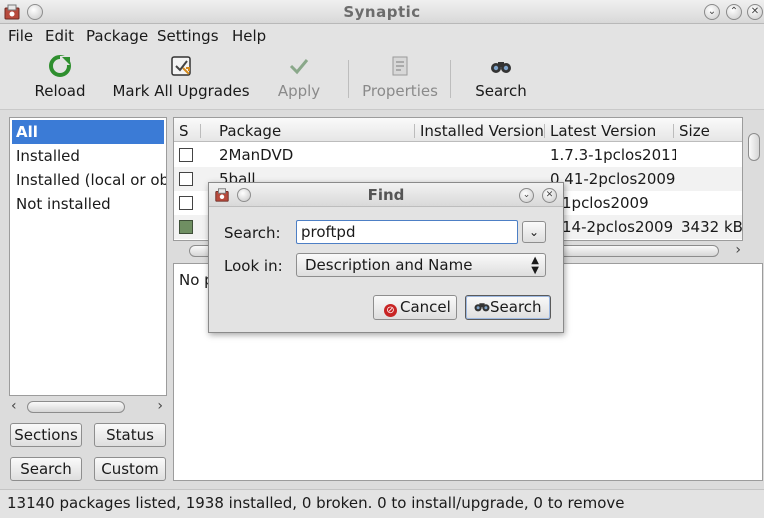 The height and width of the screenshot is (518, 764). I want to click on sections-button: Sections, so click(46, 435).